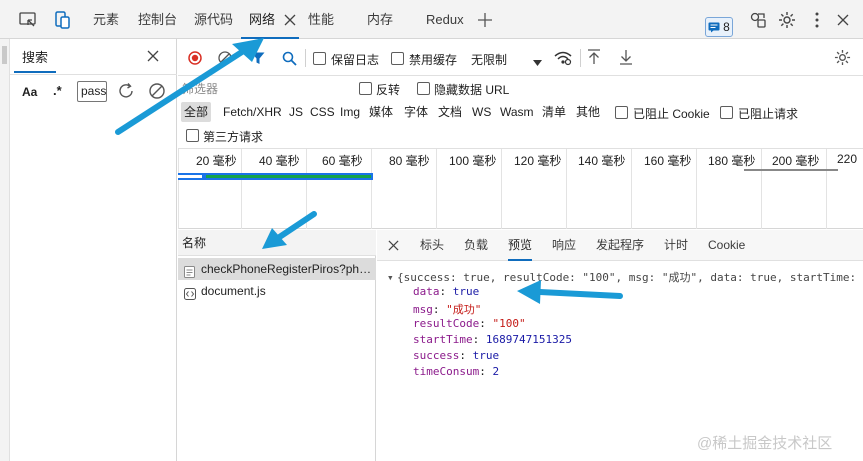 This screenshot has width=863, height=461. What do you see at coordinates (791, 170) in the screenshot?
I see `timeline-range-line` at bounding box center [791, 170].